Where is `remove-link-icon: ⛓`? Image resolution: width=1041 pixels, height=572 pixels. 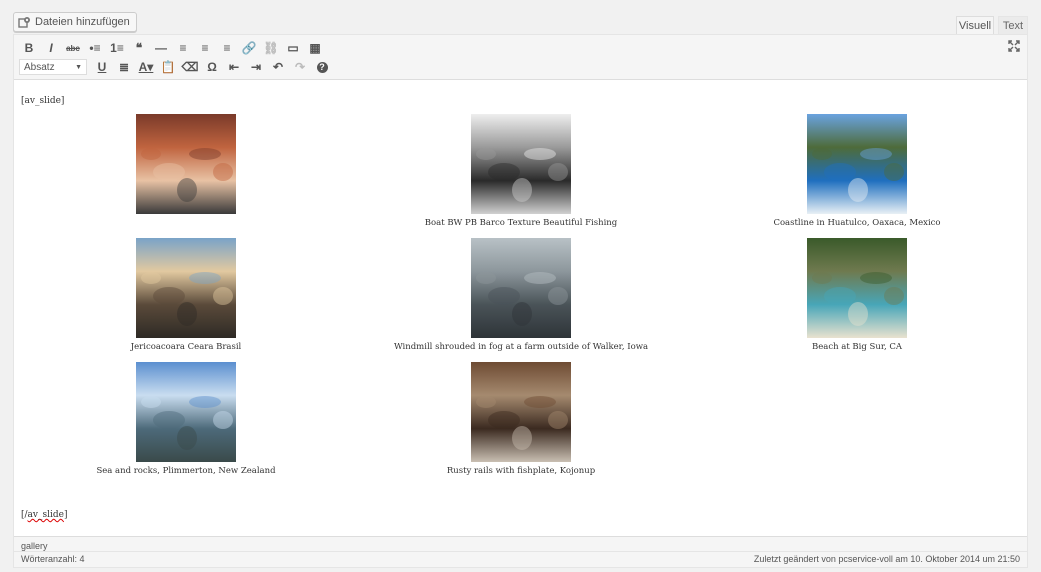
remove-link-icon: ⛓ is located at coordinates (271, 48).